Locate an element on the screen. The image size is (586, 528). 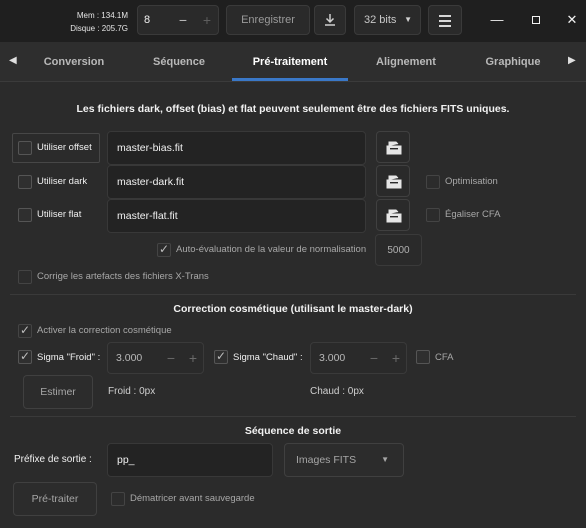
auto-normalisation-checkbox is located at coordinates (164, 249).